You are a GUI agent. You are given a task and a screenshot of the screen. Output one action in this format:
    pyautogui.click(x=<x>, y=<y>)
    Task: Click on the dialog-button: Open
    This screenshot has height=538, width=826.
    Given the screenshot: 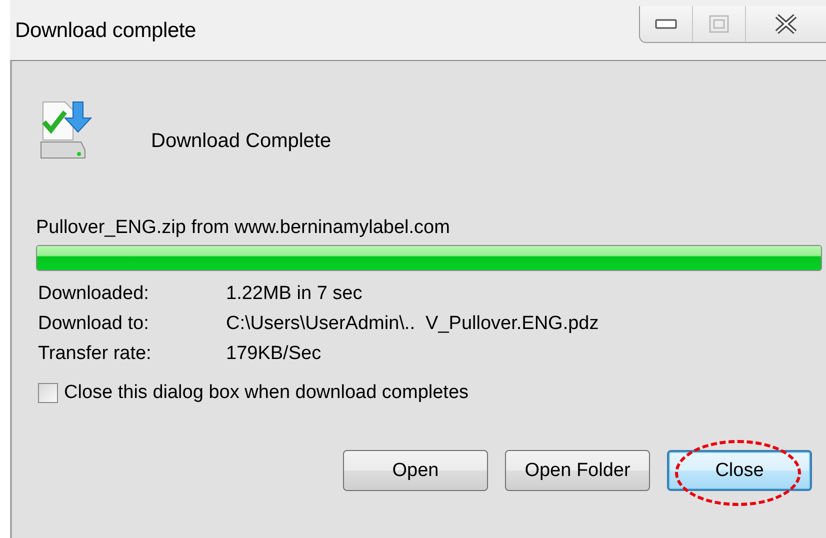 What is the action you would take?
    pyautogui.click(x=415, y=470)
    